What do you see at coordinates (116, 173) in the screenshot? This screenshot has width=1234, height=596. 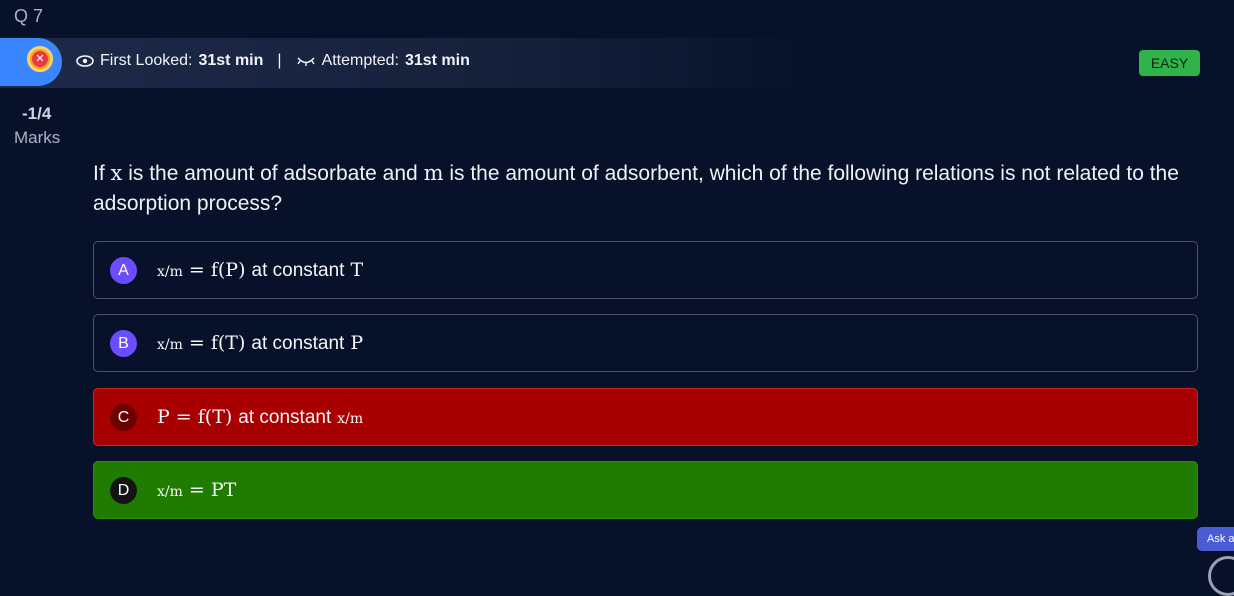 I see `question-var-x: x` at bounding box center [116, 173].